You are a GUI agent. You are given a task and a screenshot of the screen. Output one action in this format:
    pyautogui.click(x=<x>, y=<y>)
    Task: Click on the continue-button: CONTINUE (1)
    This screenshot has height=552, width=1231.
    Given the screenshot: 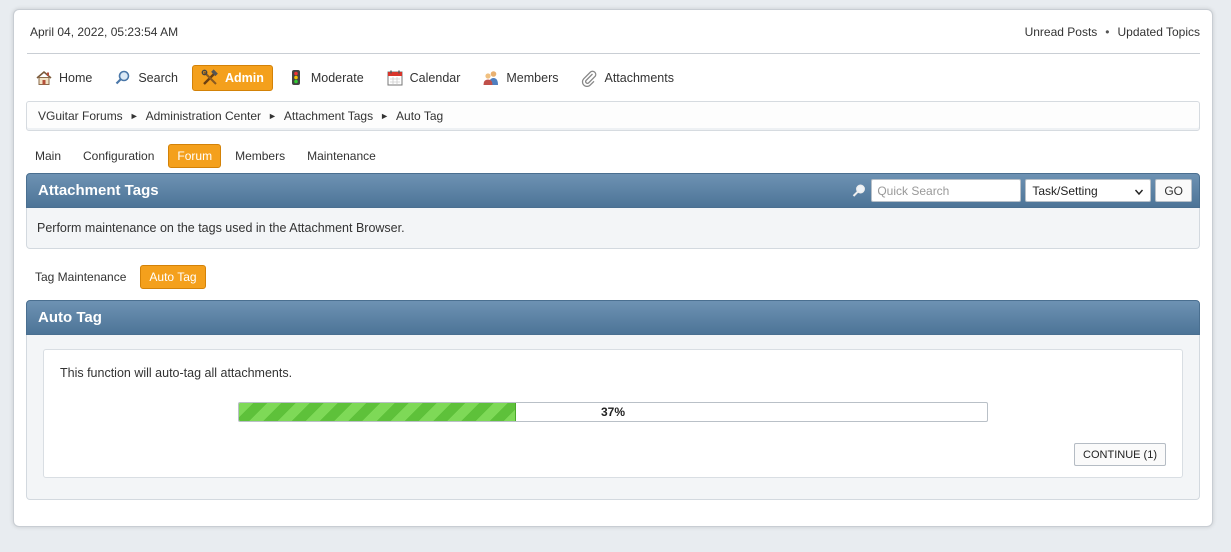 What is the action you would take?
    pyautogui.click(x=1120, y=454)
    